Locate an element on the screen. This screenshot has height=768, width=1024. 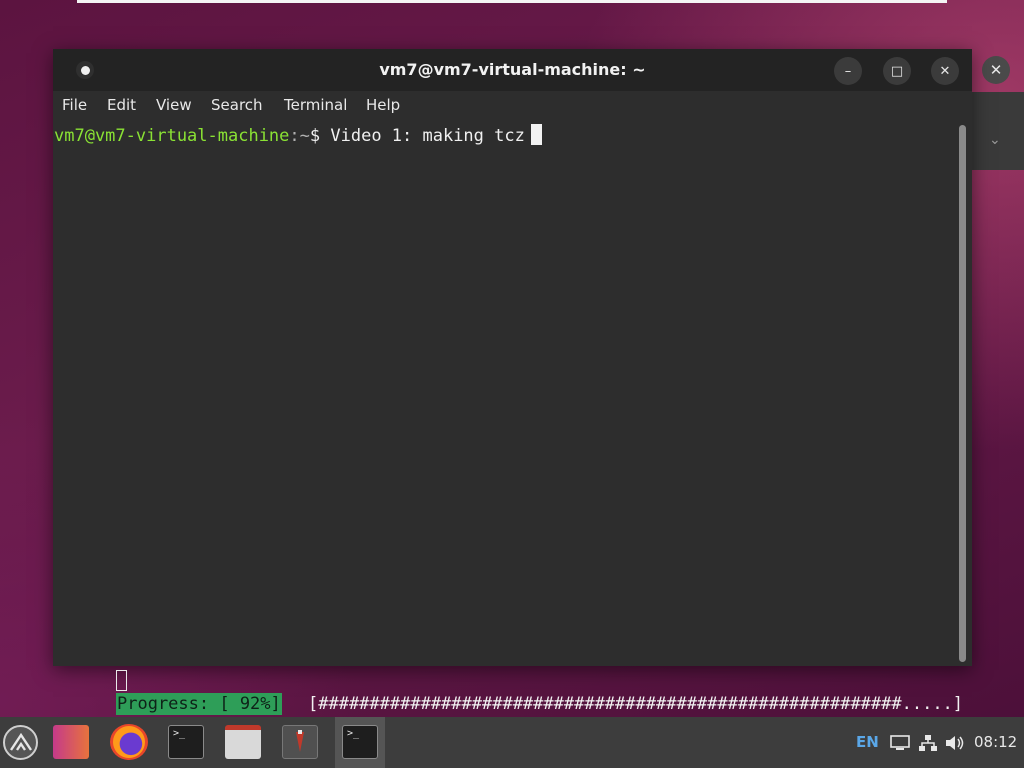
window-menu-icon is located at coordinates (85, 70).